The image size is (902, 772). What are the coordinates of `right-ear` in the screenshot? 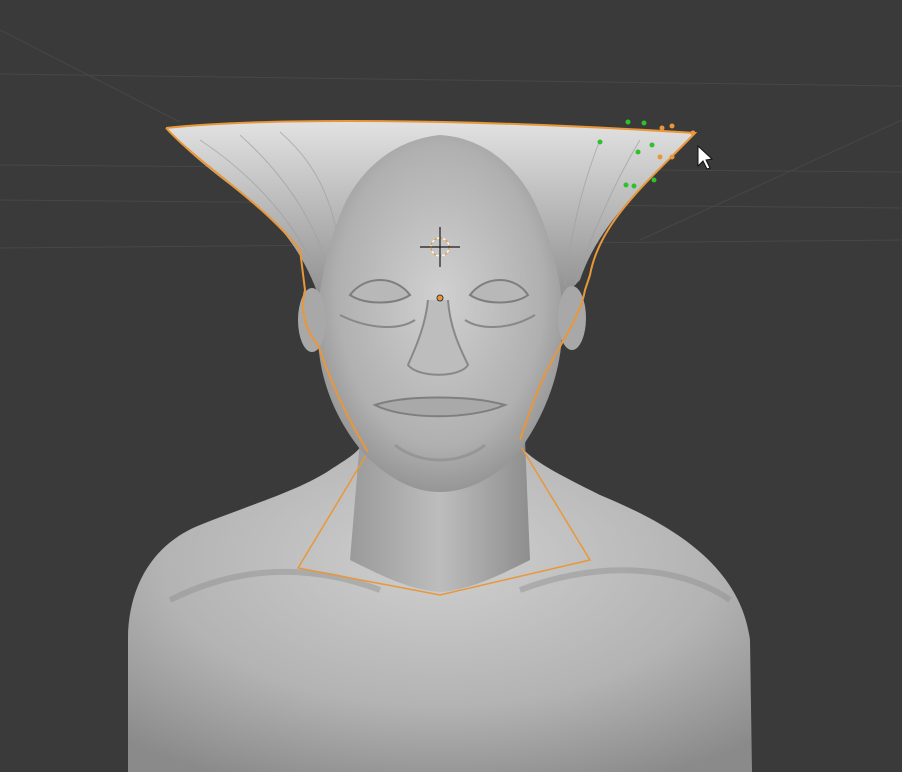 It's located at (572, 318).